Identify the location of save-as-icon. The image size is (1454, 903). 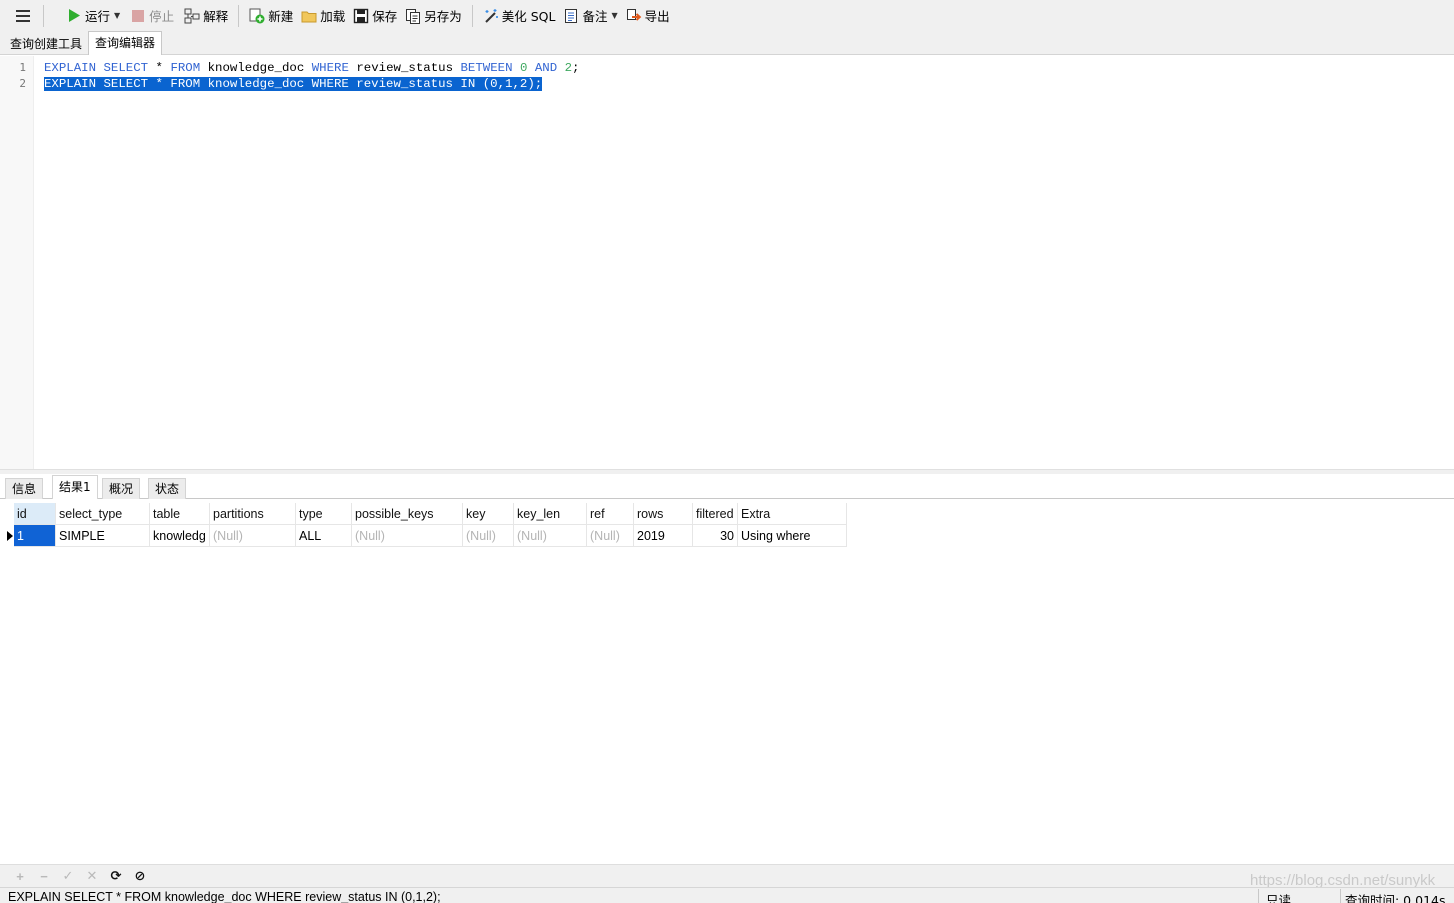
(413, 16).